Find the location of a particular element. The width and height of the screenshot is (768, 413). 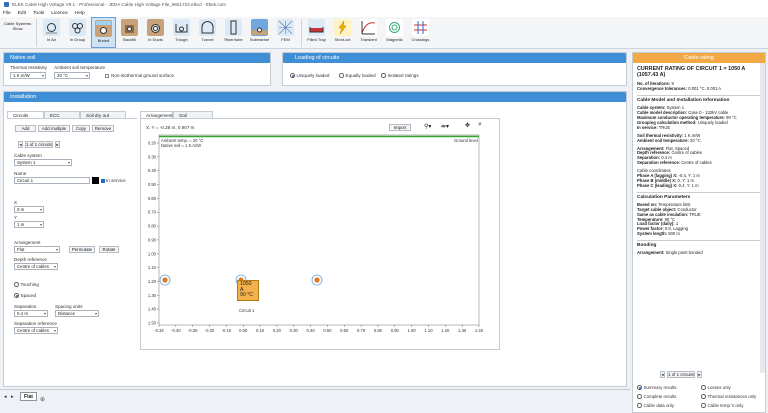

in-air-button: In Air is located at coordinates (51, 32).